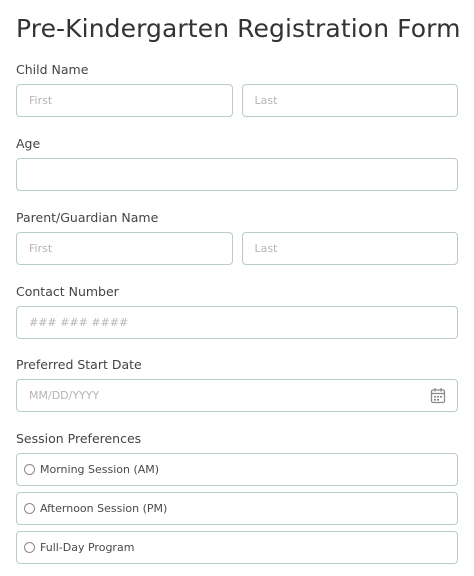 The height and width of the screenshot is (576, 474). Describe the element at coordinates (349, 100) in the screenshot. I see `child-last-name-input` at that location.